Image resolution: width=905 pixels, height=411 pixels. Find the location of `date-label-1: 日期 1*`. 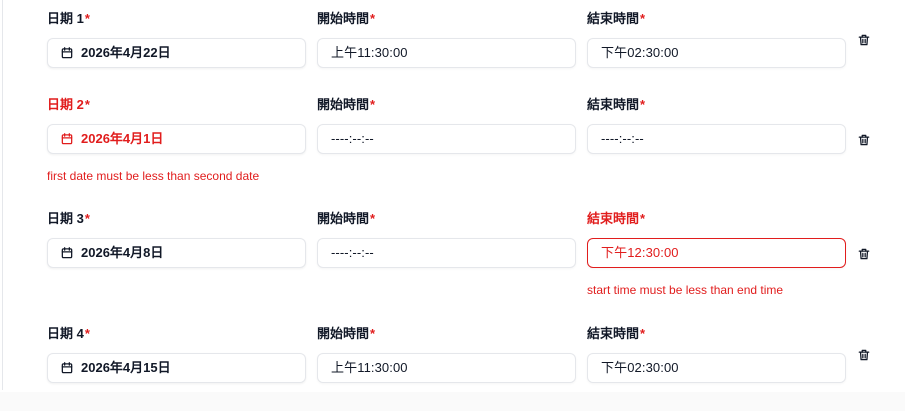

date-label-1: 日期 1* is located at coordinates (68, 19).